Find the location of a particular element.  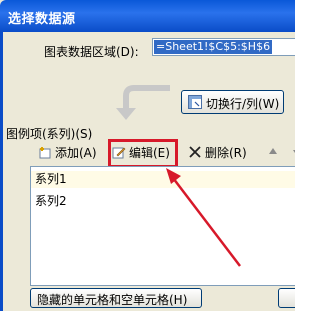

window-frame is located at coordinates (1, 171).